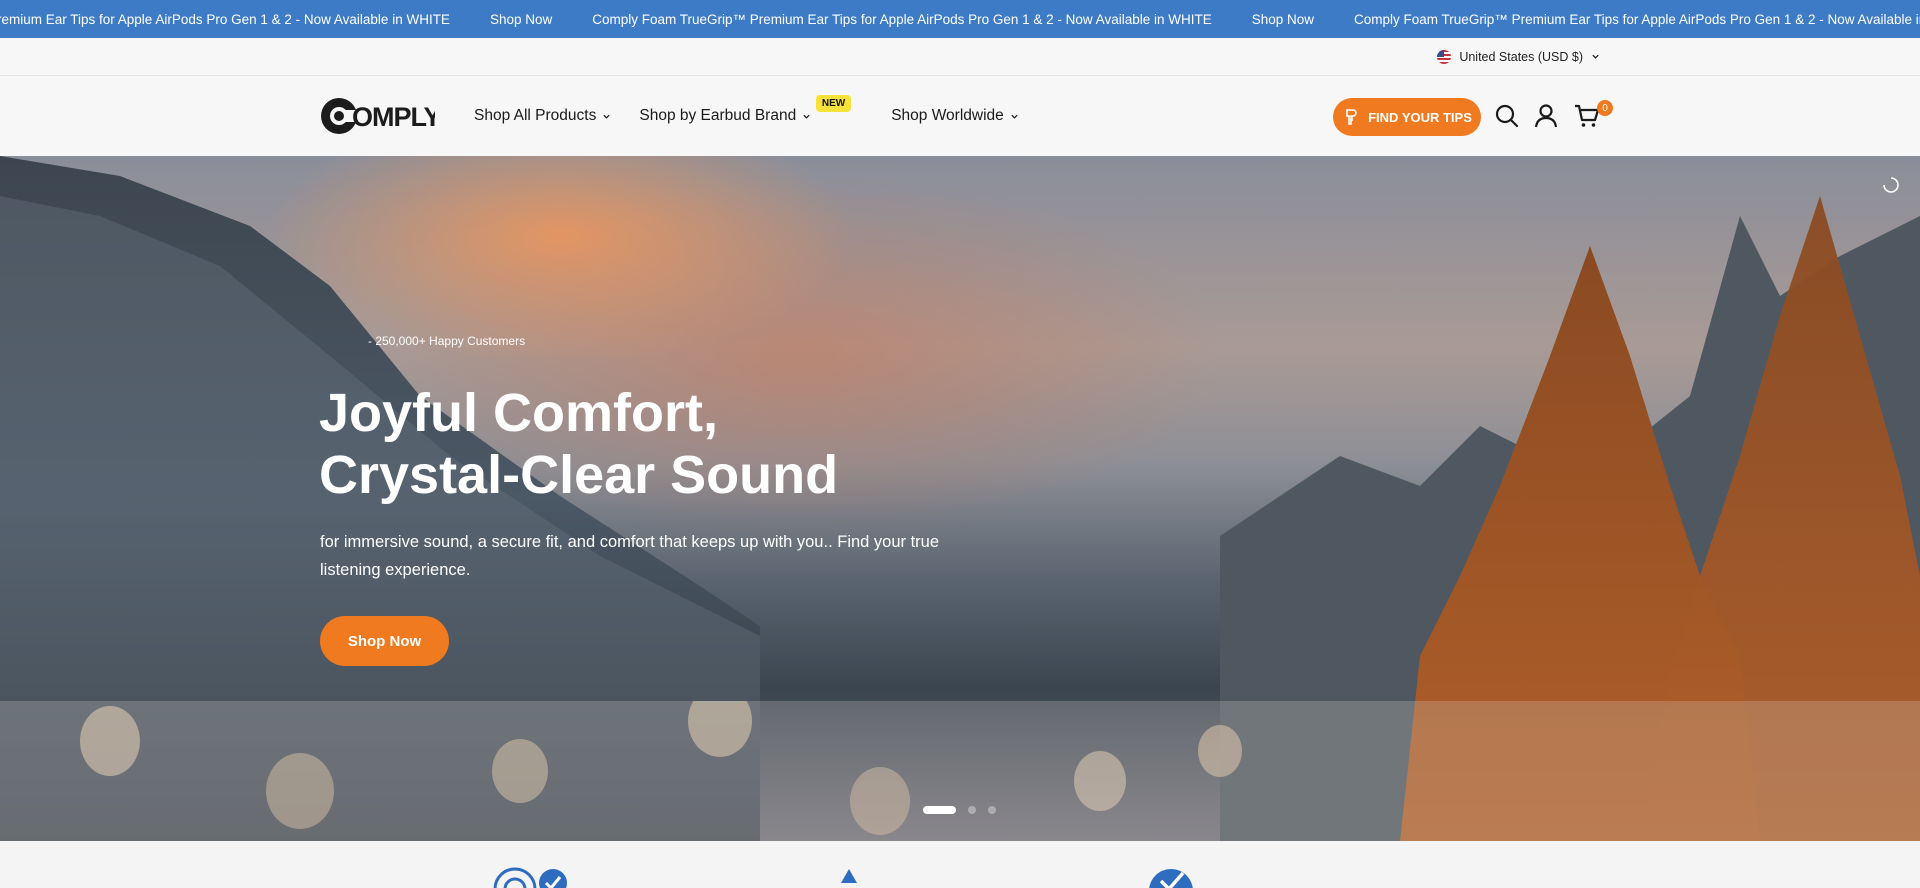  What do you see at coordinates (1891, 185) in the screenshot?
I see `loading-spinner-icon` at bounding box center [1891, 185].